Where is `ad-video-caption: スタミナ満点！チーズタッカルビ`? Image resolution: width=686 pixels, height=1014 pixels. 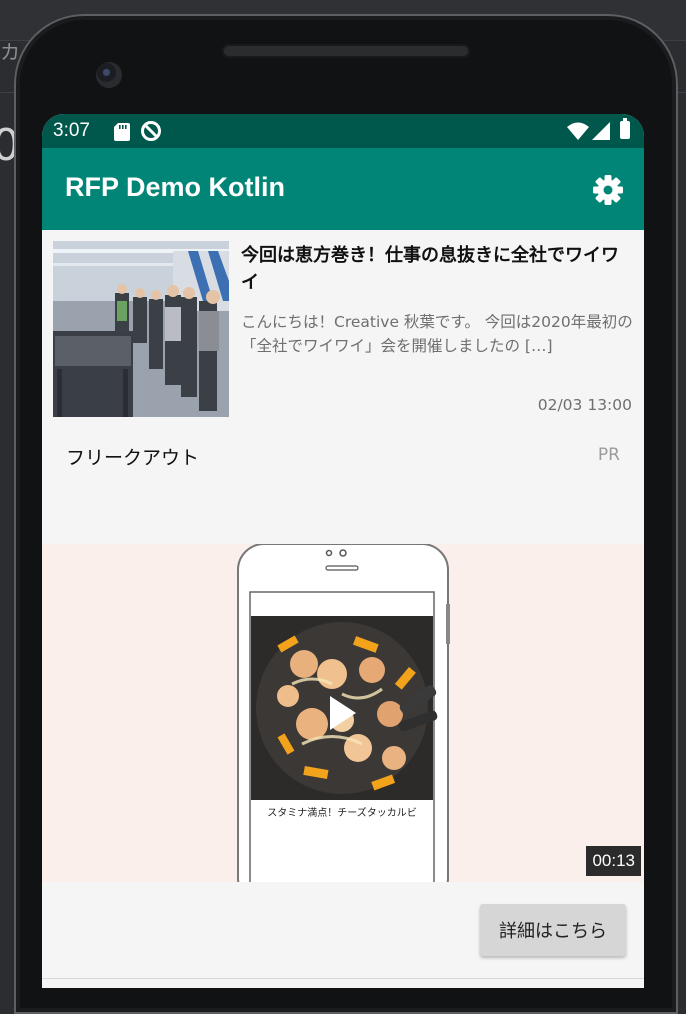
ad-video-caption: スタミナ満点！チーズタッカルビ is located at coordinates (342, 812).